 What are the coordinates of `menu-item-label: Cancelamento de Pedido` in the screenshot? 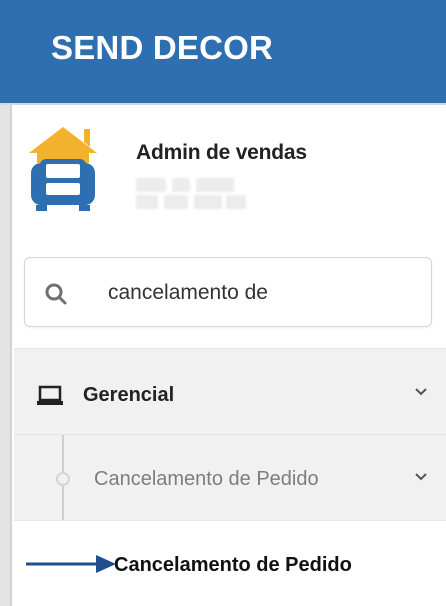 It's located at (233, 565).